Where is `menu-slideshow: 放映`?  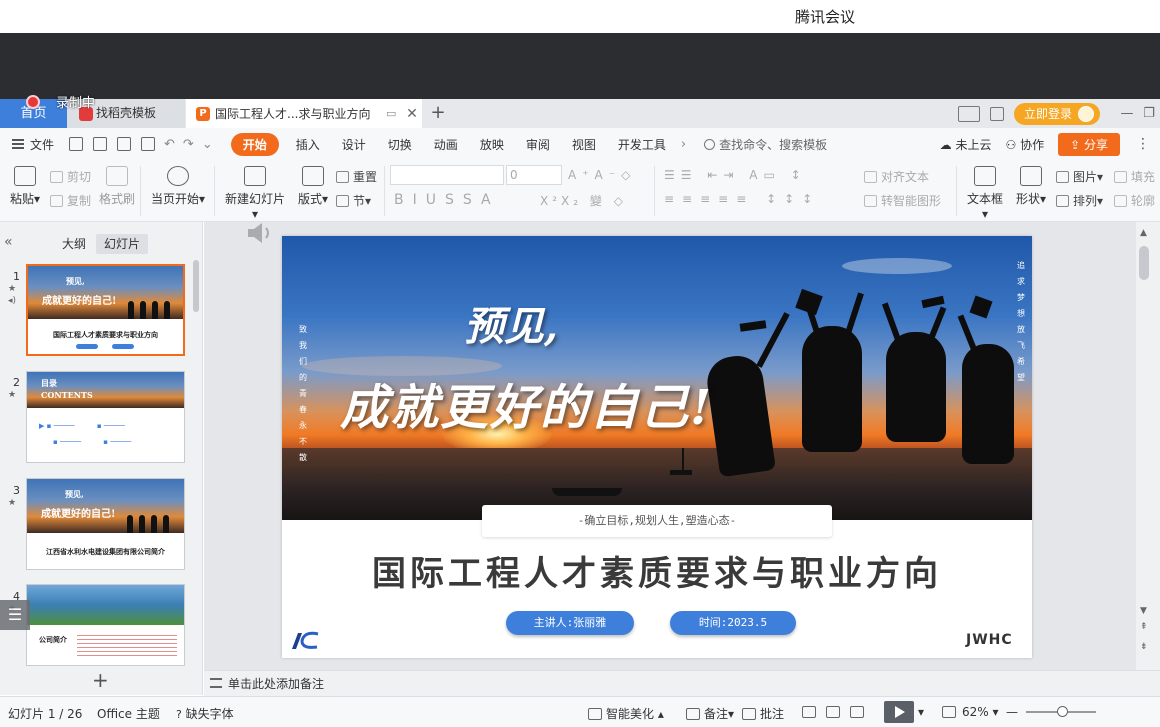 menu-slideshow: 放映 is located at coordinates (492, 144).